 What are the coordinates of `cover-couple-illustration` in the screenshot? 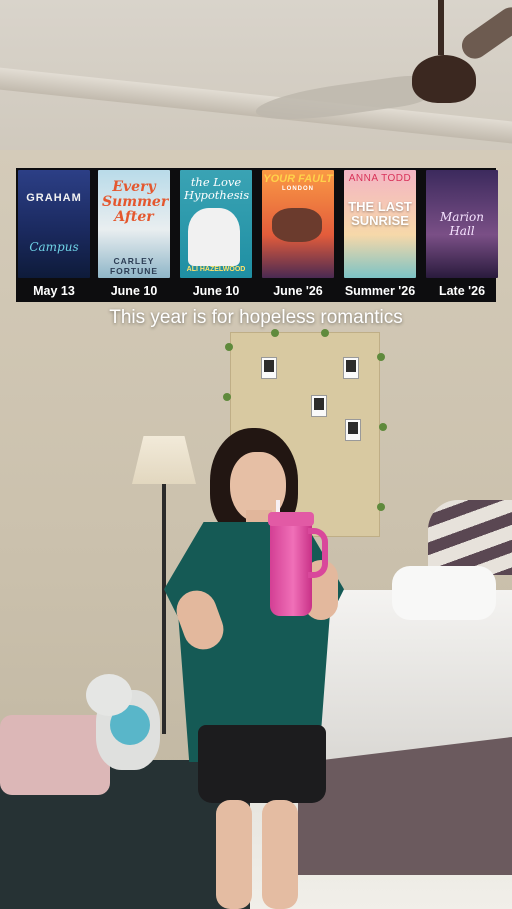 It's located at (297, 225).